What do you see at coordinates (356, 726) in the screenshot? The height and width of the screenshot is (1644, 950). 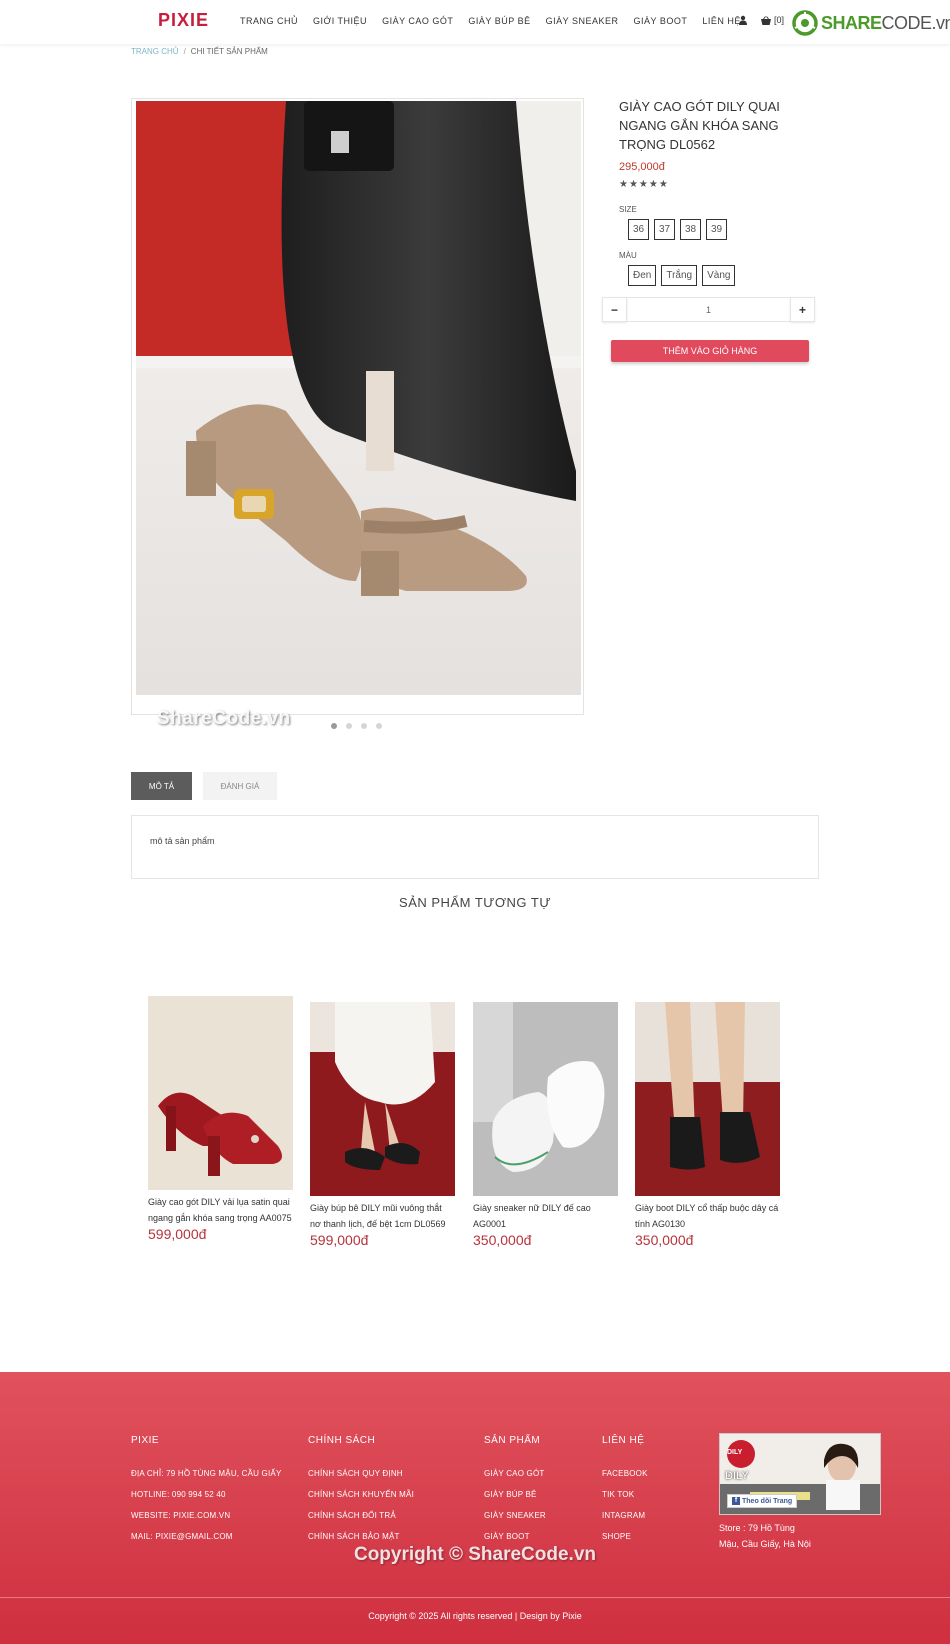 I see `gallery-dots` at bounding box center [356, 726].